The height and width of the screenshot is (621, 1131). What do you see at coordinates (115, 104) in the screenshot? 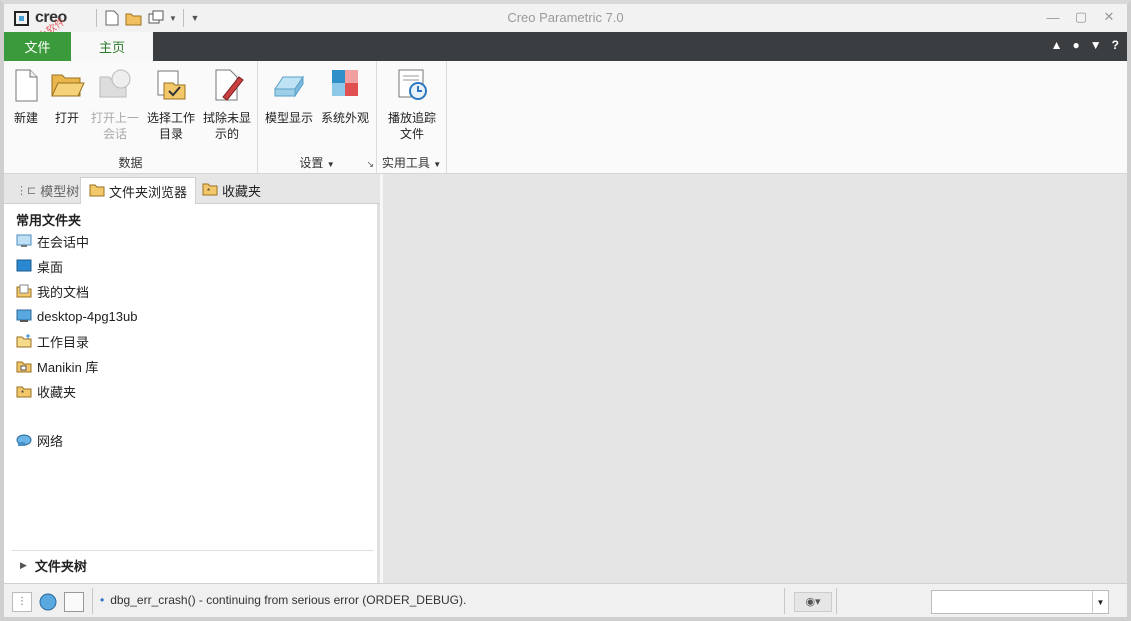
I see `open-last-session-button: 打开上一 会话` at bounding box center [115, 104].